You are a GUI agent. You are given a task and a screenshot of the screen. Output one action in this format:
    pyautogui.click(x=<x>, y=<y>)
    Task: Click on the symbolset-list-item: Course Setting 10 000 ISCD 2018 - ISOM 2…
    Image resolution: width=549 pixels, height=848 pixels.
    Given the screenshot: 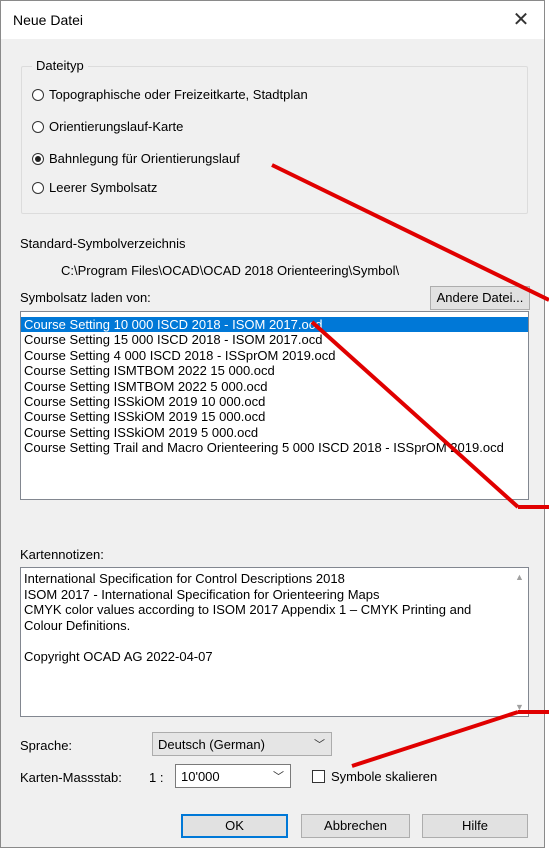 What is the action you would take?
    pyautogui.click(x=274, y=325)
    